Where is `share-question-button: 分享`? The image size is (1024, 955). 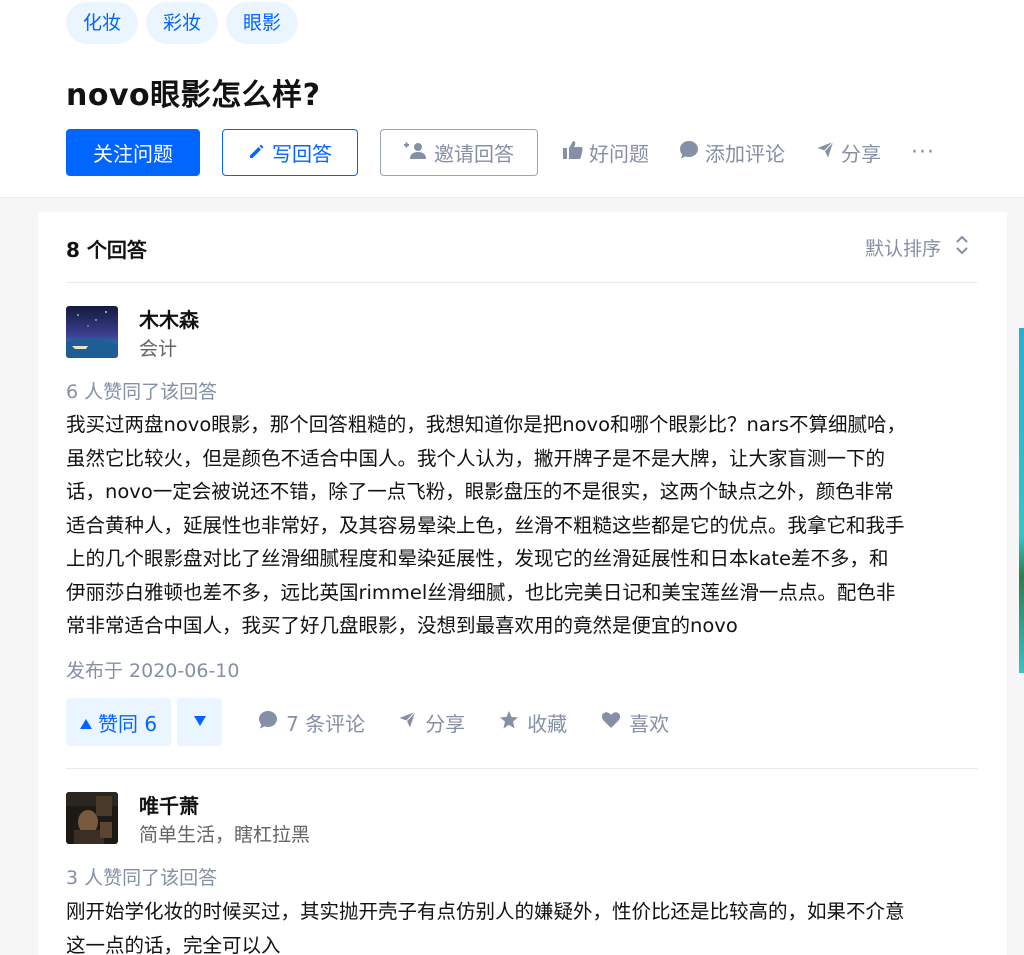
share-question-button: 分享 is located at coordinates (847, 152).